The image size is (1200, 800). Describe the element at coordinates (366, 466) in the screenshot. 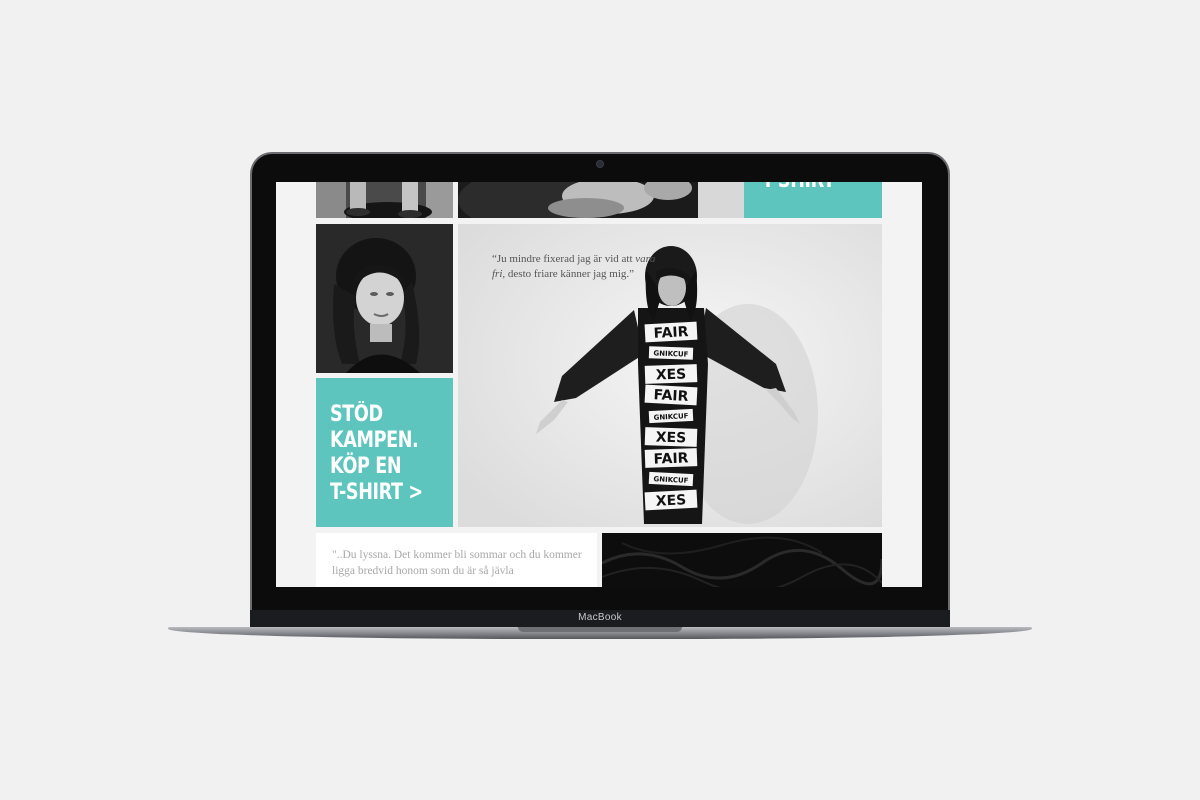

I see `cta-line: KÖP EN` at that location.